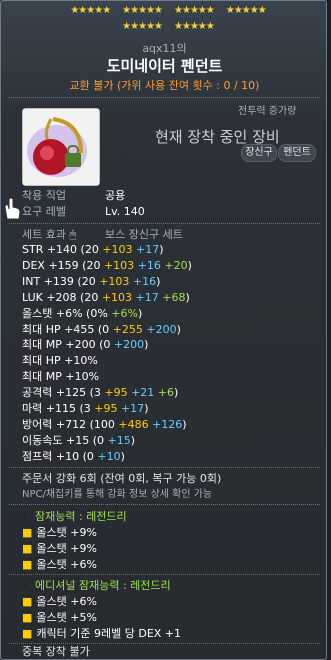 The image size is (331, 660). What do you see at coordinates (122, 478) in the screenshot?
I see `scroll-upgrade-info: 주문서 강화 6회 (잔여 0회, 복구 가능 0회)` at bounding box center [122, 478].